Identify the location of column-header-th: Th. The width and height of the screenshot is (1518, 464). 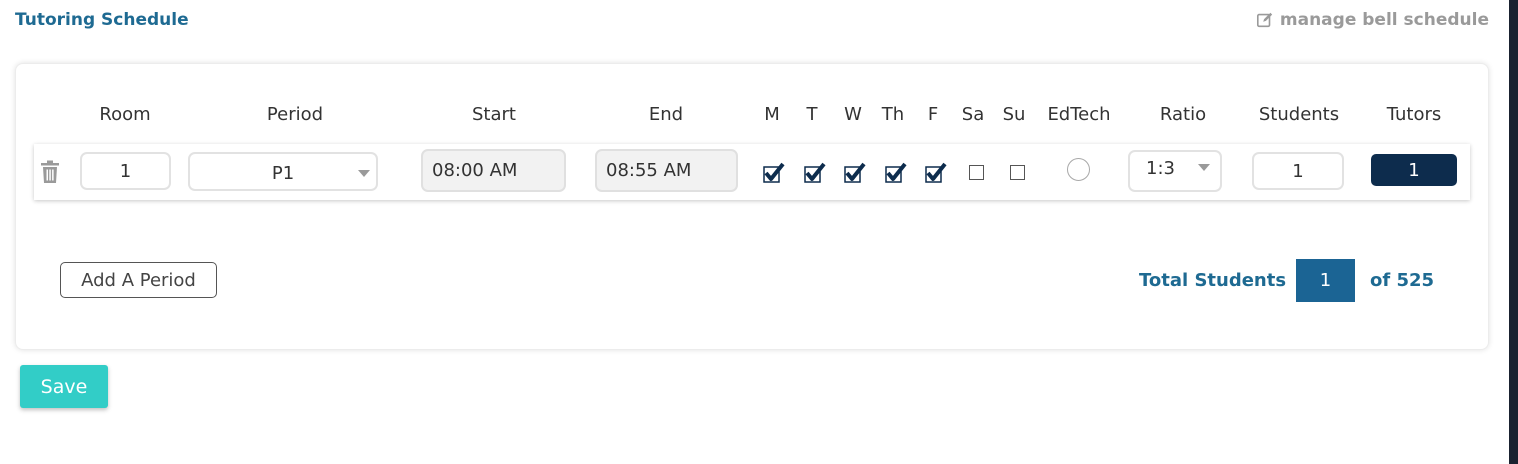
(893, 114).